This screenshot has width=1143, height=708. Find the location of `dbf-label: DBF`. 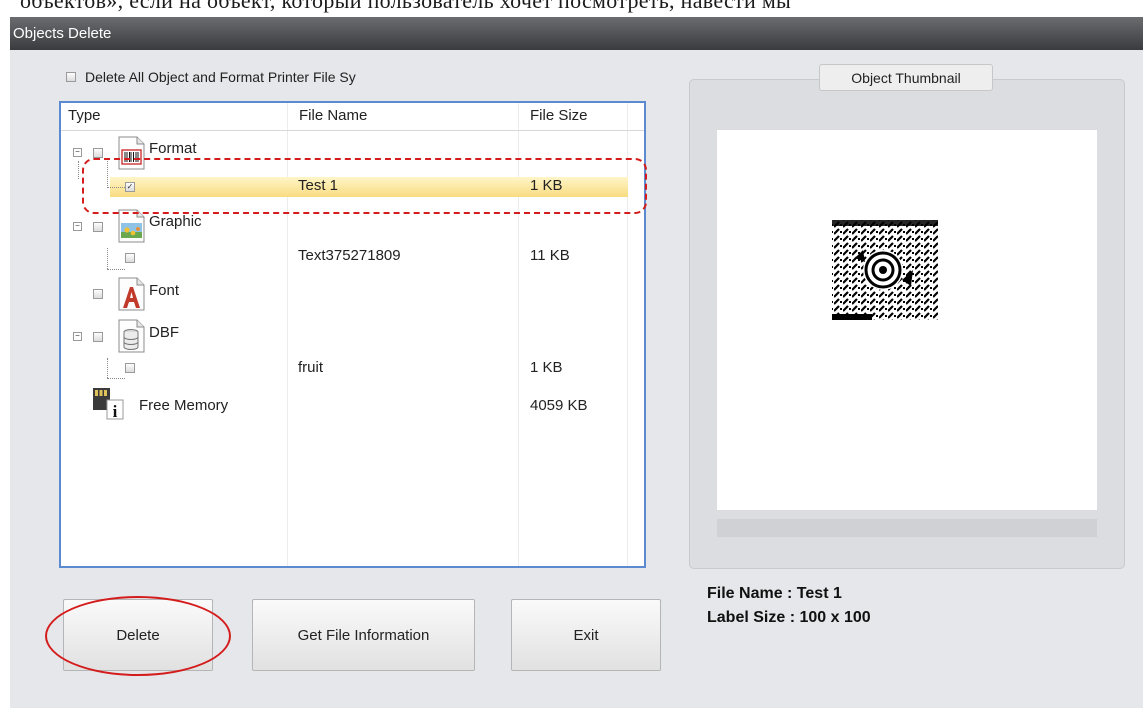

dbf-label: DBF is located at coordinates (164, 332).